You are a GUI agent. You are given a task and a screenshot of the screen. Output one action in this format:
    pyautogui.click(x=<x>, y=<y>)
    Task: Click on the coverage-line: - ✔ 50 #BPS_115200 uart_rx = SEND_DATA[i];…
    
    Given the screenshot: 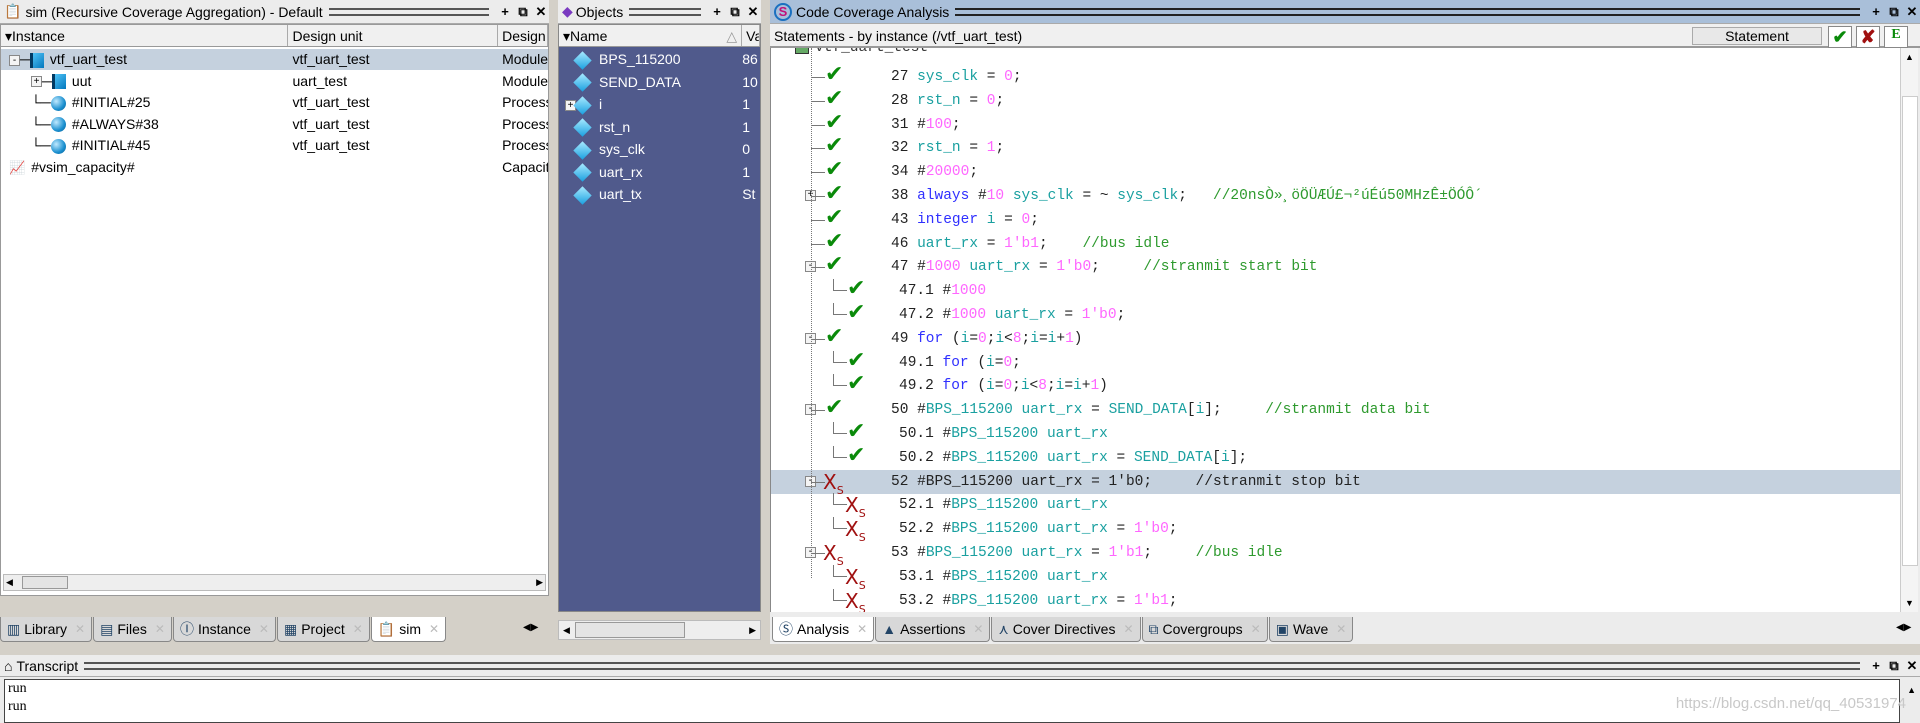 What is the action you would take?
    pyautogui.click(x=1335, y=409)
    